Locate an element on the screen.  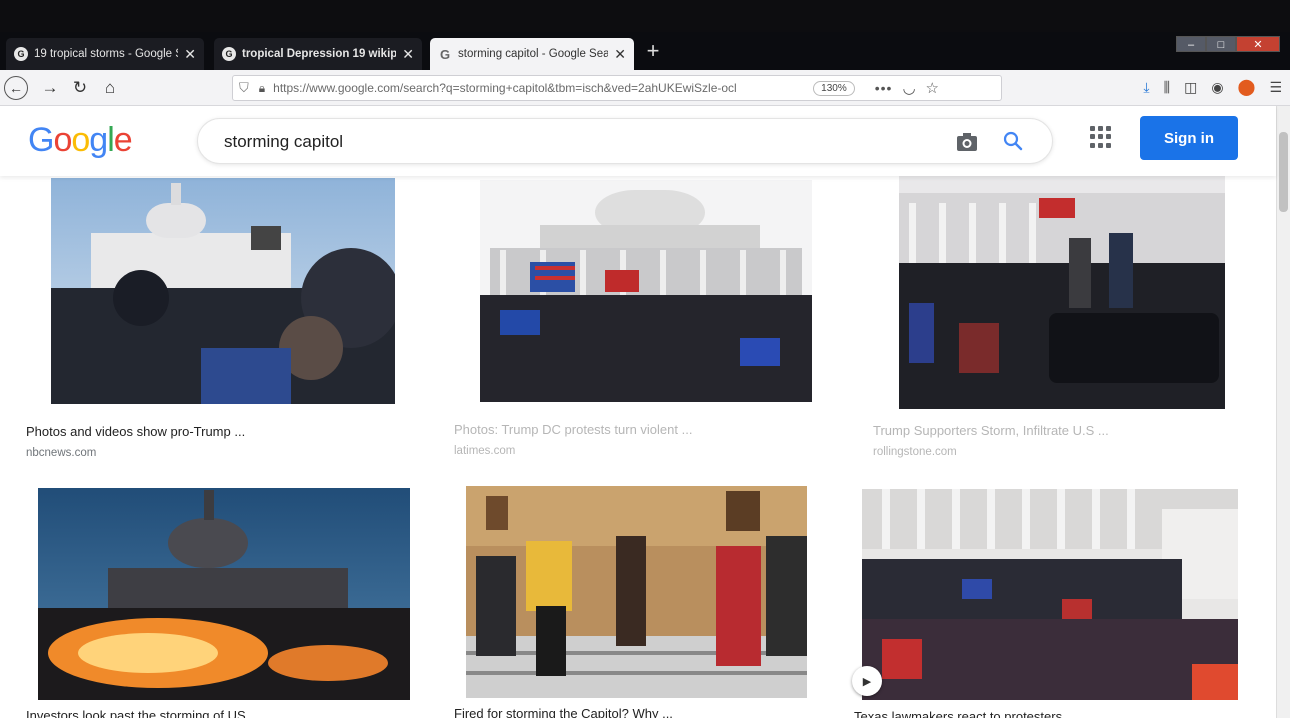
reload-button: ↻ is located at coordinates (80, 88).